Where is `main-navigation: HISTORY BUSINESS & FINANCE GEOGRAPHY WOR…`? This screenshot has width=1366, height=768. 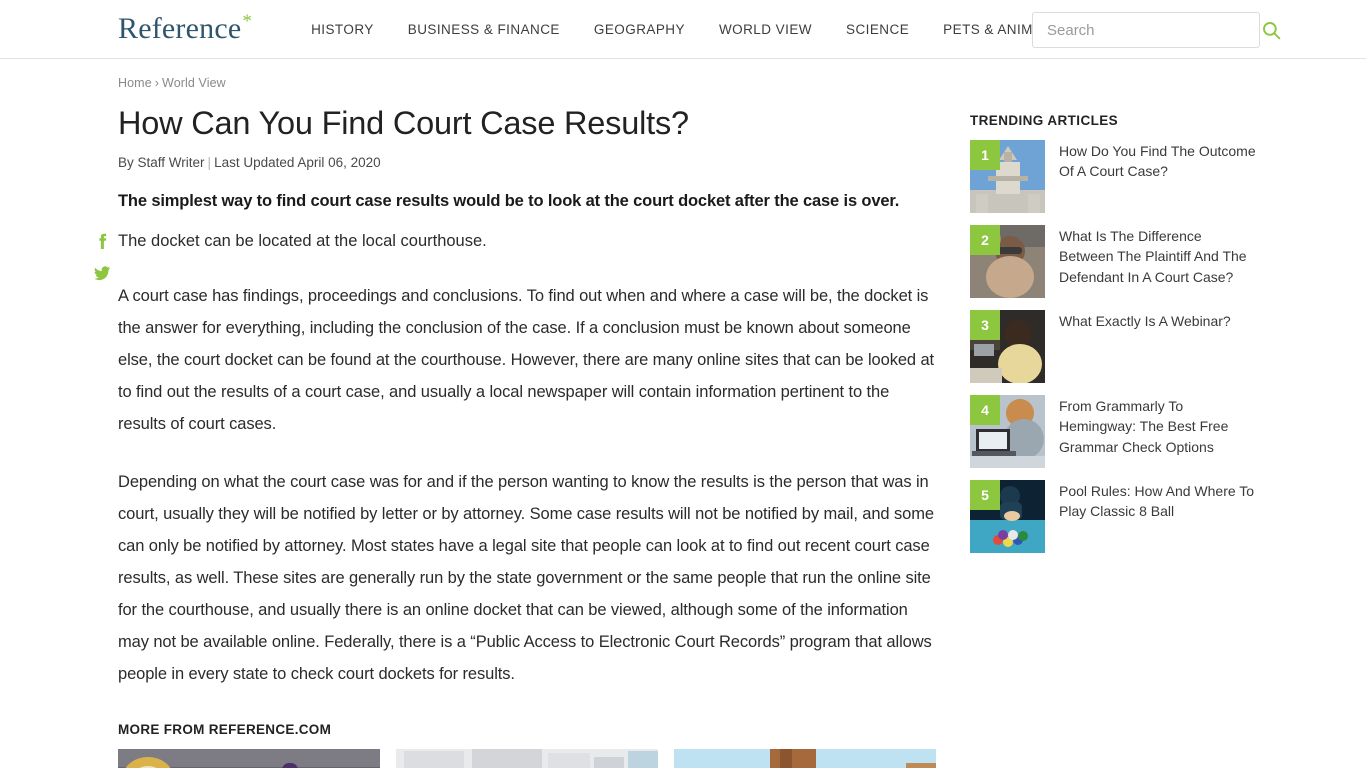
main-navigation: HISTORY BUSINESS & FINANCE GEOGRAPHY WOR… is located at coordinates (685, 29).